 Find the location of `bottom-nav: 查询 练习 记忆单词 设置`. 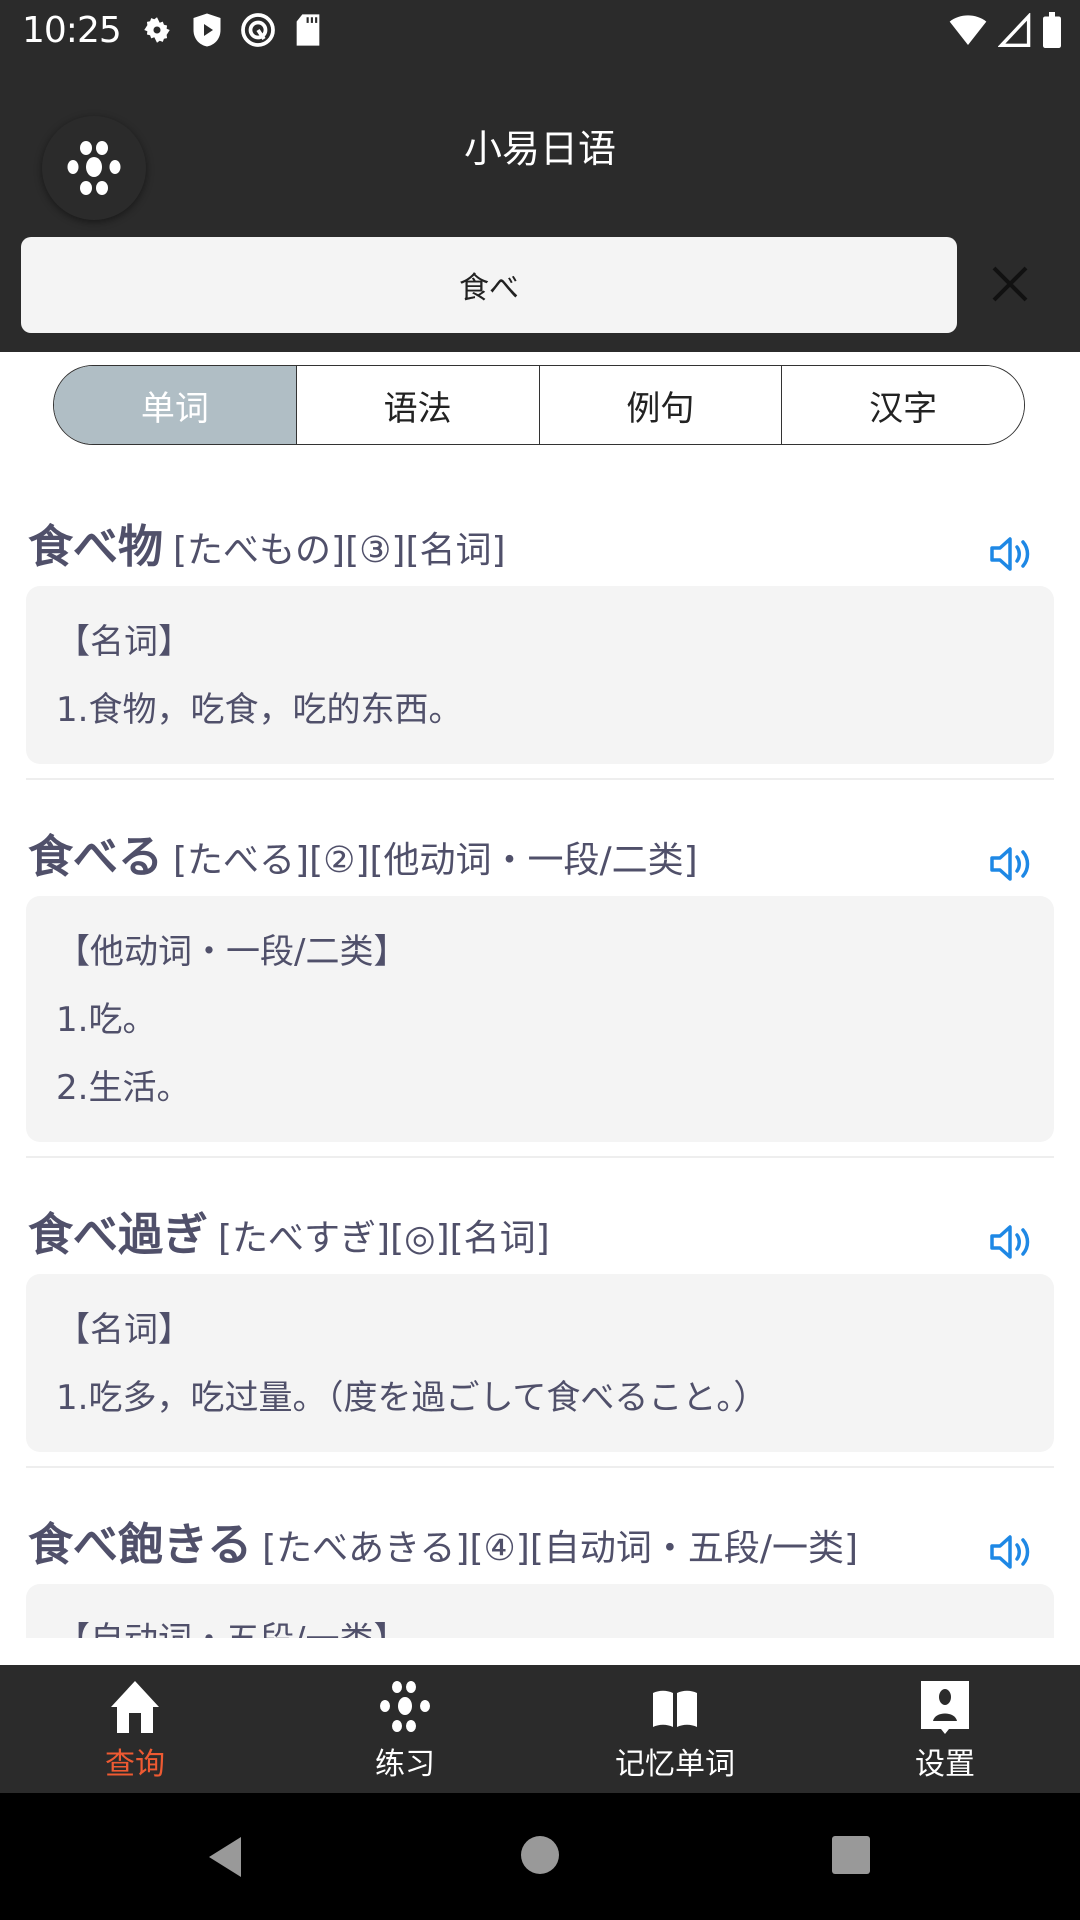

bottom-nav: 查询 练习 记忆单词 设置 is located at coordinates (540, 1729).